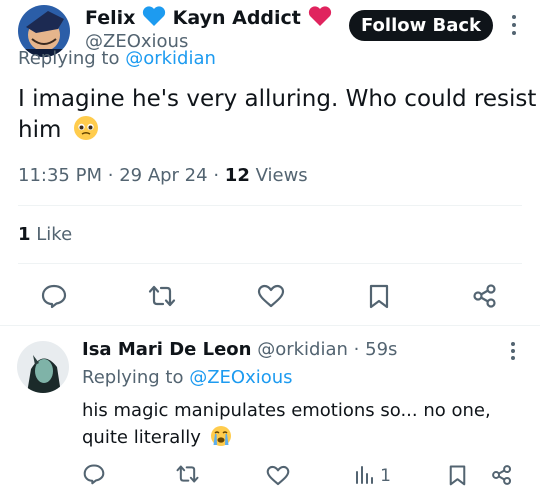 The width and height of the screenshot is (540, 494). What do you see at coordinates (240, 377) in the screenshot?
I see `replying-to-link: @ZEOxious` at bounding box center [240, 377].